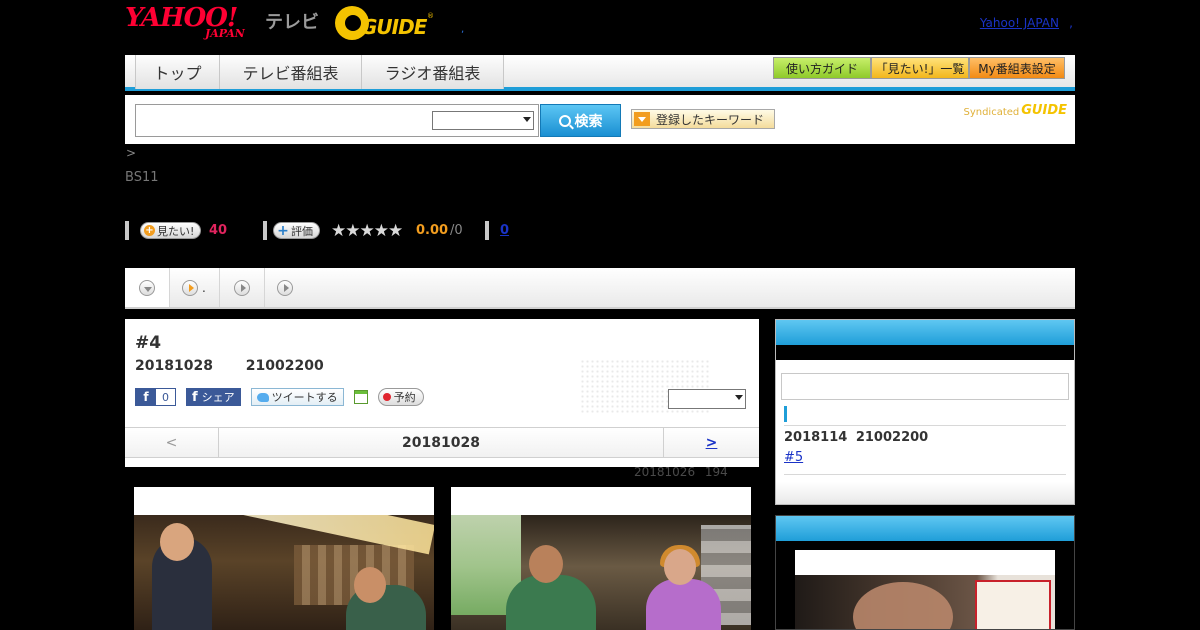  Describe the element at coordinates (394, 27) in the screenshot. I see `gguide-logo-word: GUIDE` at that location.